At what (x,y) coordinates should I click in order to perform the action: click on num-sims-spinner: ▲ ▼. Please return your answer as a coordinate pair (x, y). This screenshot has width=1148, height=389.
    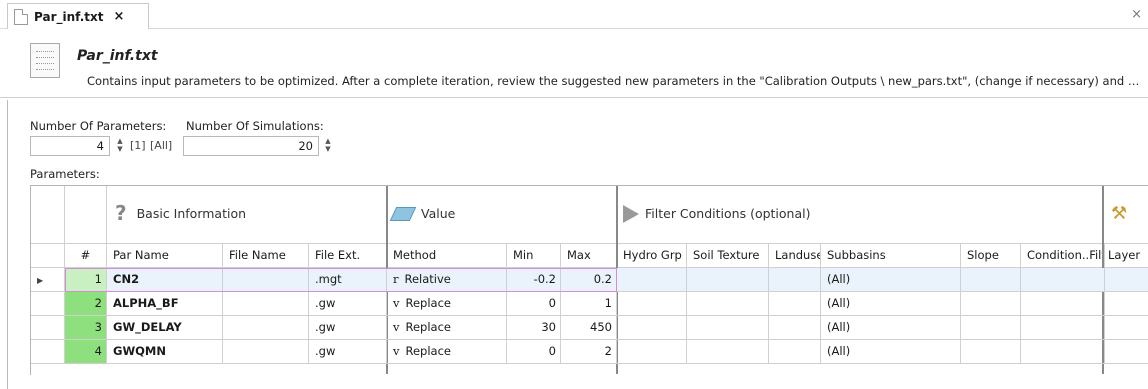
    Looking at the image, I should click on (328, 146).